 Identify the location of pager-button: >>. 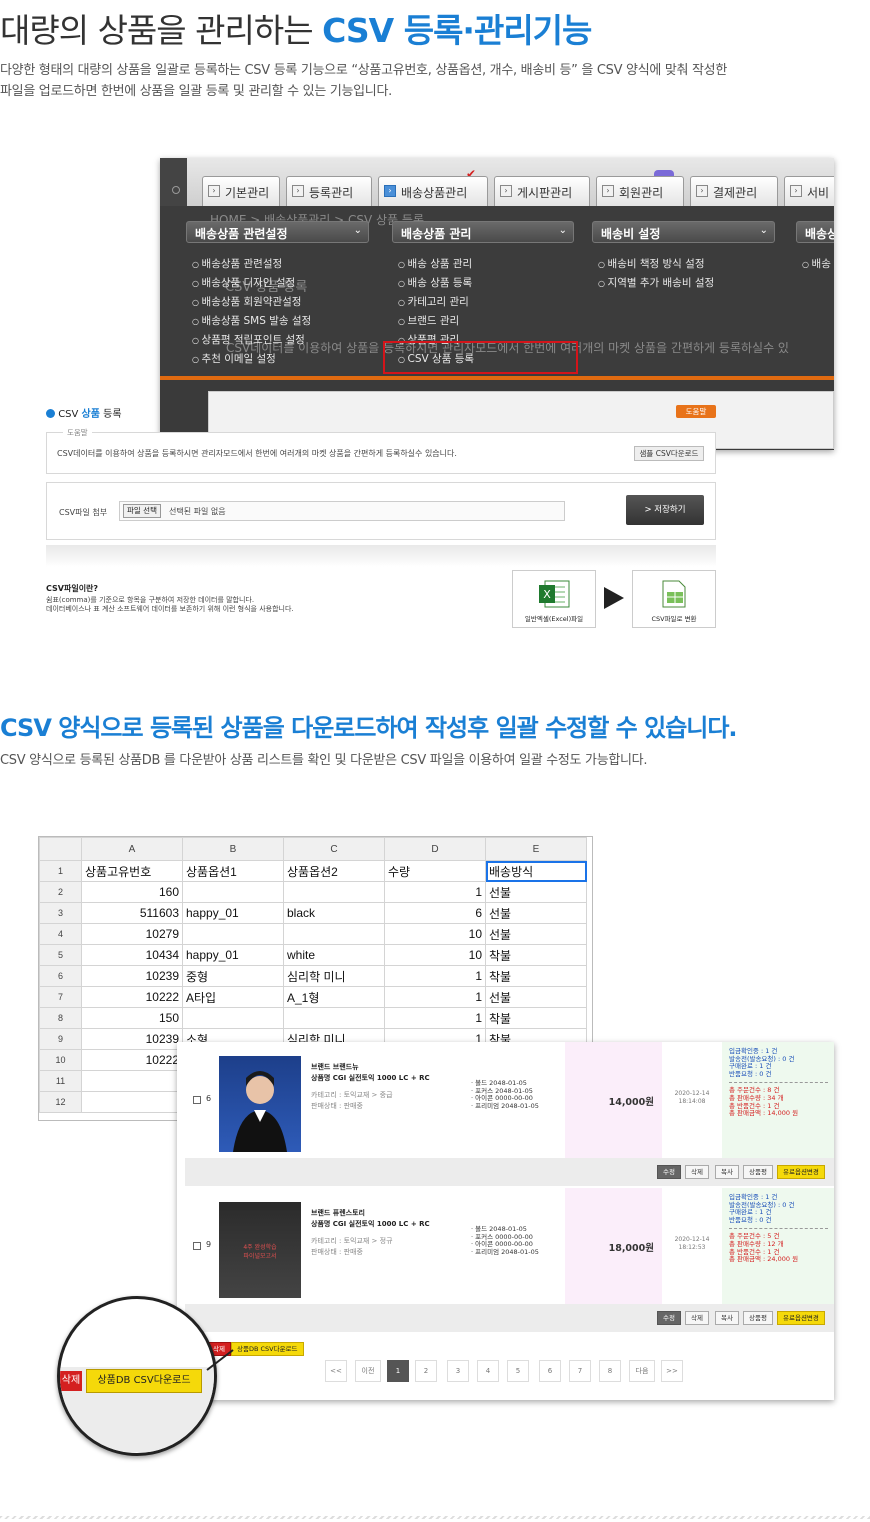
(672, 1371).